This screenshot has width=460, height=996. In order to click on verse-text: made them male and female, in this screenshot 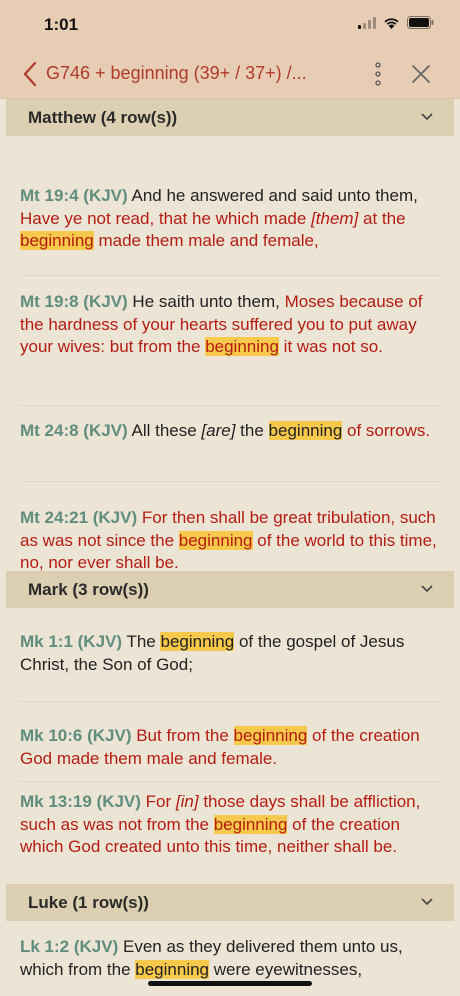, I will do `click(206, 240)`.